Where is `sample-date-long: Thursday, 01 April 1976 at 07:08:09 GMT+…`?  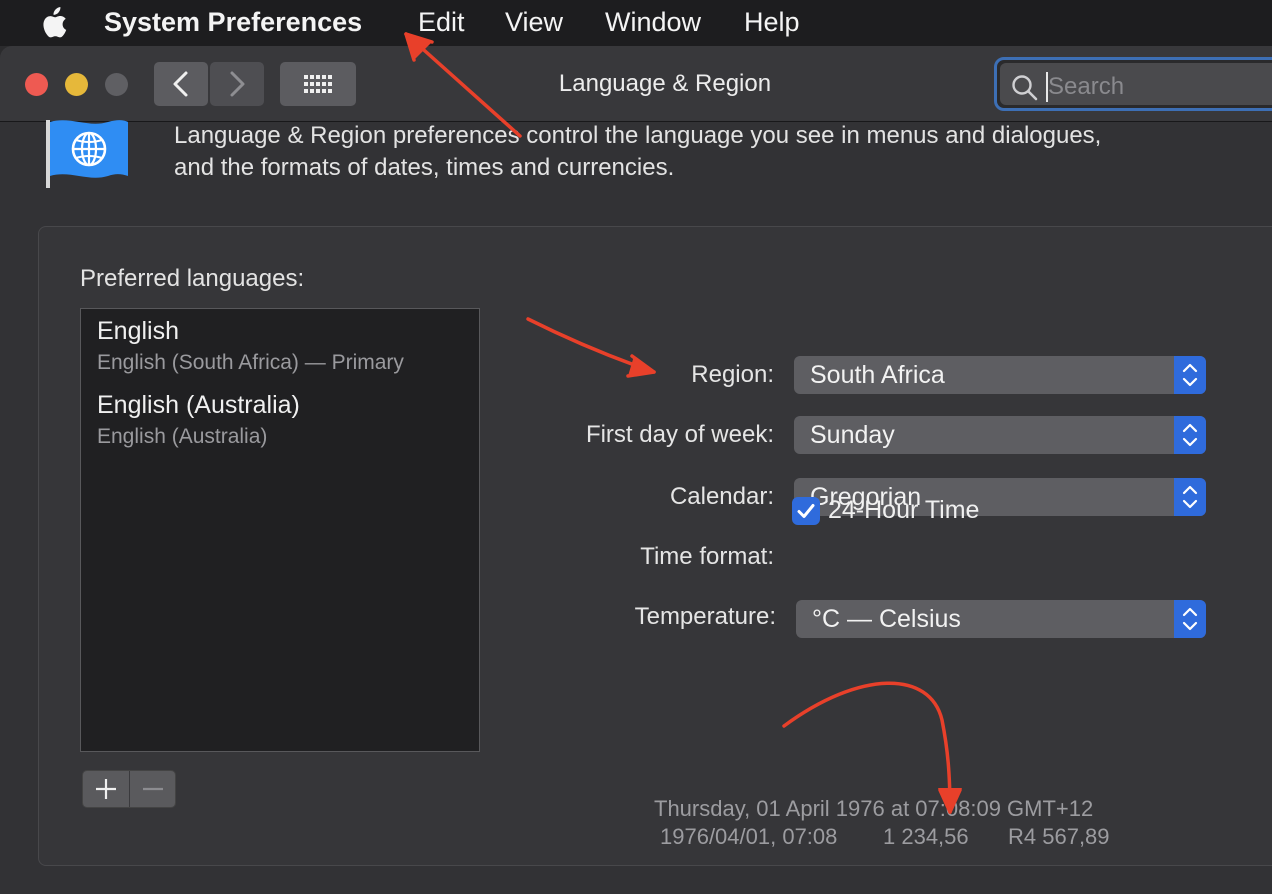
sample-date-long: Thursday, 01 April 1976 at 07:08:09 GMT+… is located at coordinates (874, 808).